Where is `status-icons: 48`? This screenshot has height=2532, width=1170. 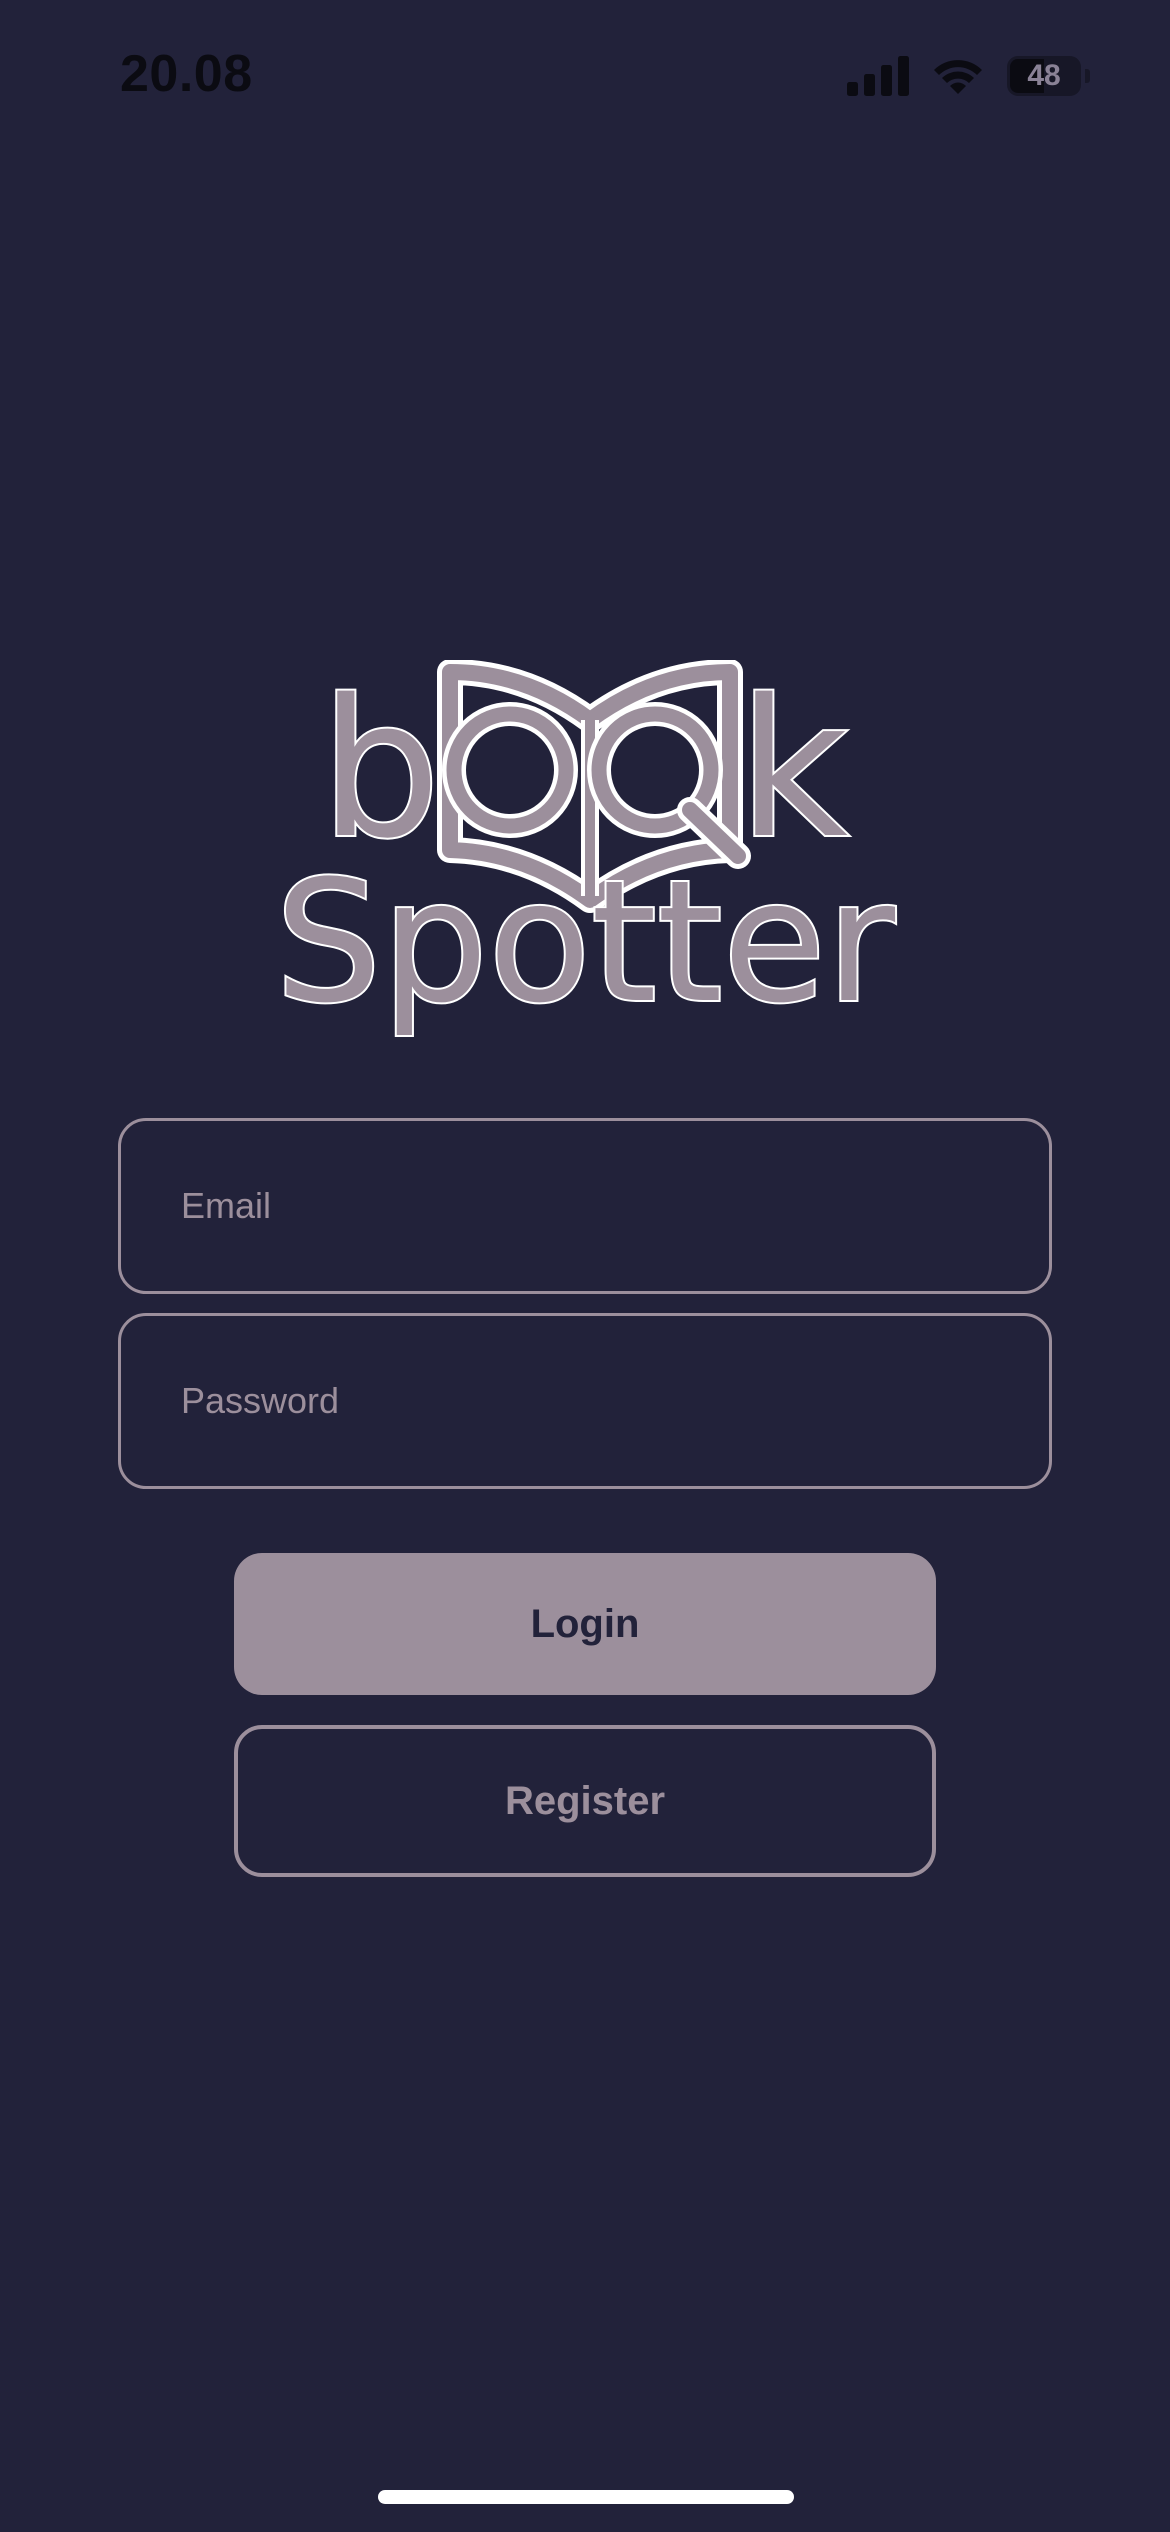 status-icons: 48 is located at coordinates (968, 76).